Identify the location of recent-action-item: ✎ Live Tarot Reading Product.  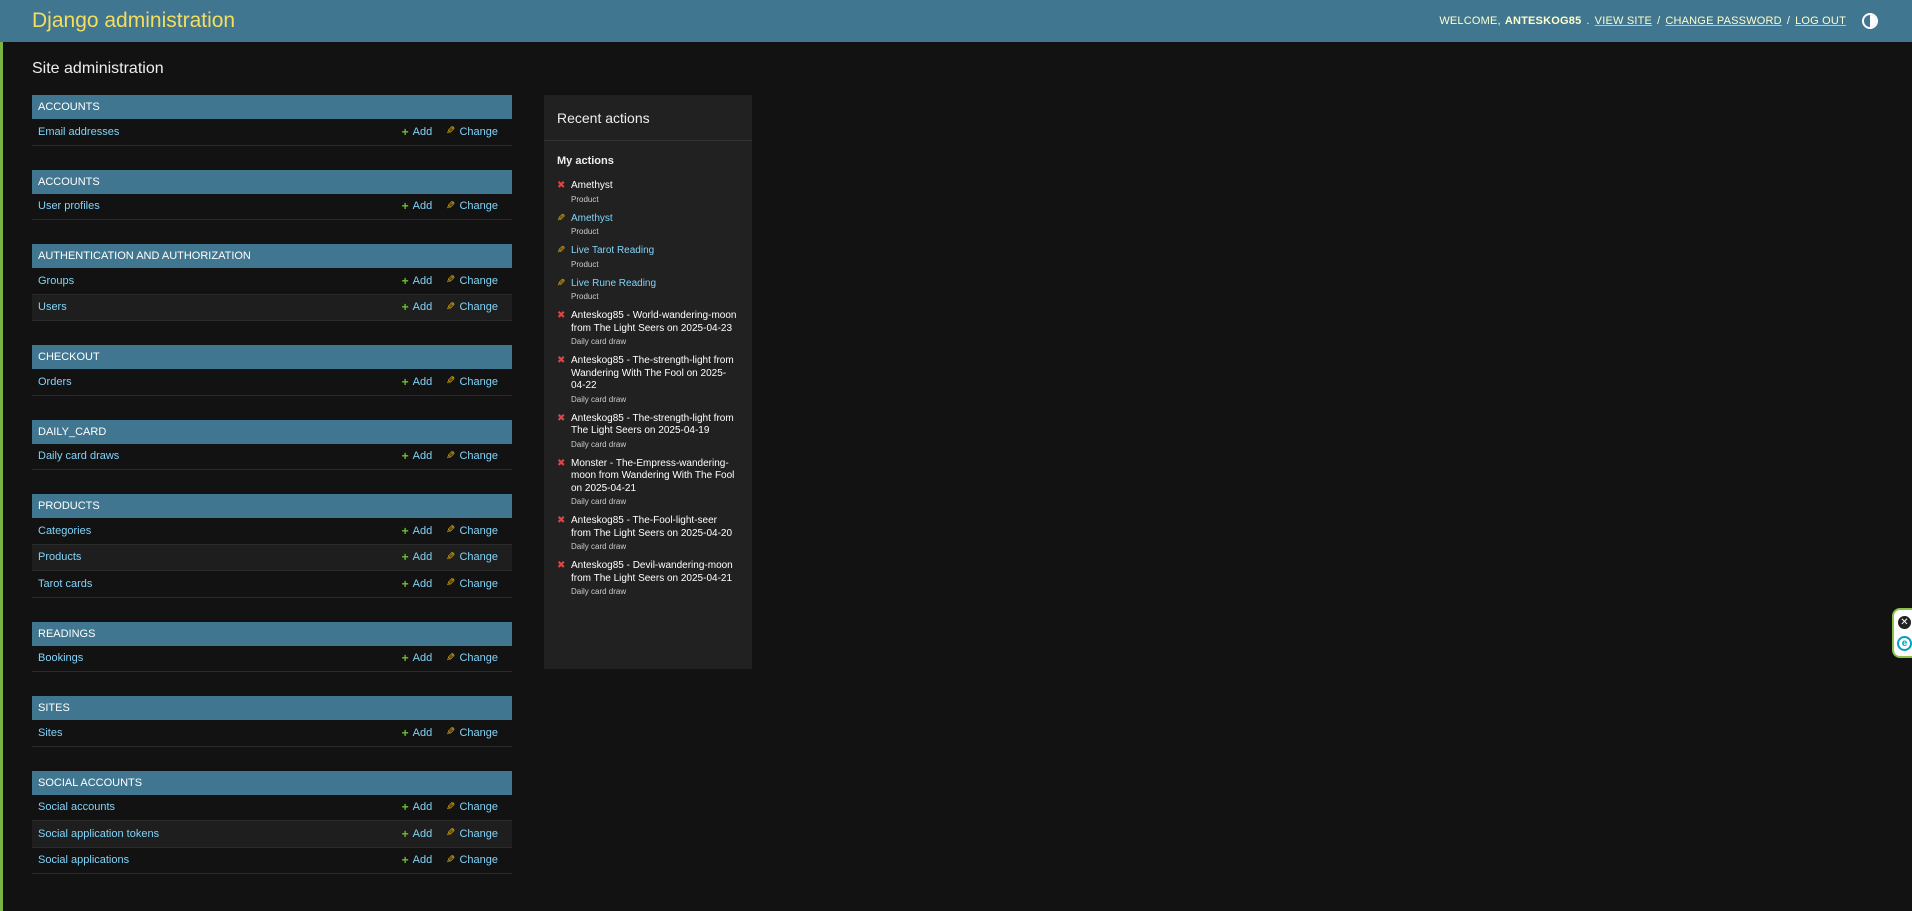
(648, 256).